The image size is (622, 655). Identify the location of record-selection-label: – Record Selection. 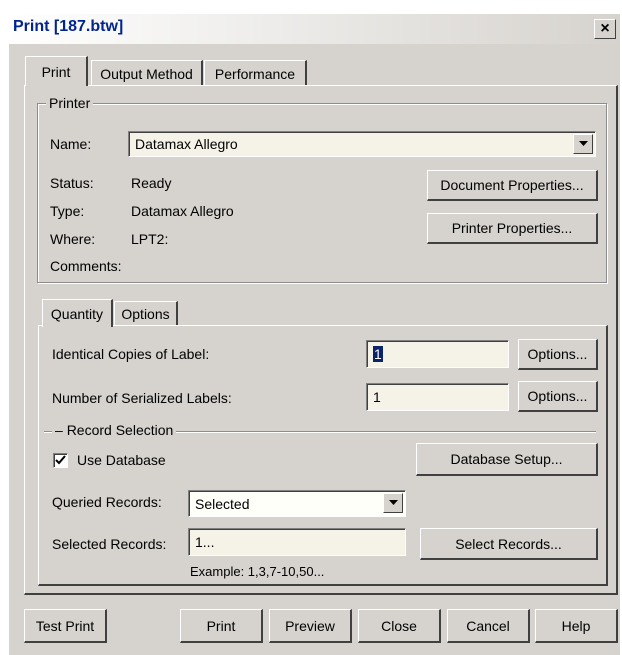
(114, 430).